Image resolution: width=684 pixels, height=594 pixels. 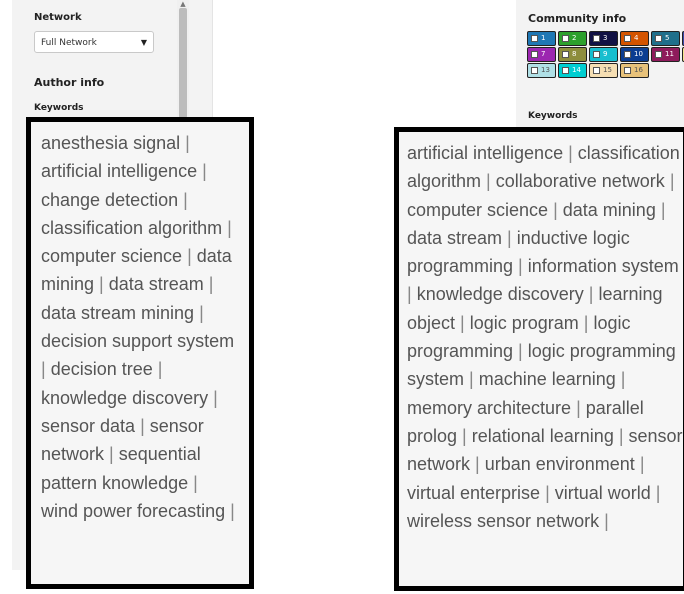 What do you see at coordinates (503, 521) in the screenshot?
I see `keyword-link: wireless sensor network` at bounding box center [503, 521].